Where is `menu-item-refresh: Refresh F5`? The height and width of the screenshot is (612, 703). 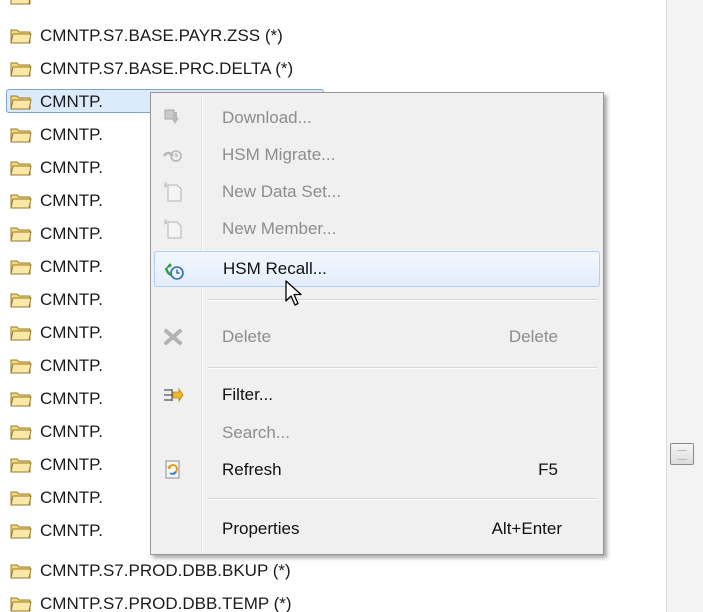
menu-item-refresh: Refresh F5 is located at coordinates (377, 470).